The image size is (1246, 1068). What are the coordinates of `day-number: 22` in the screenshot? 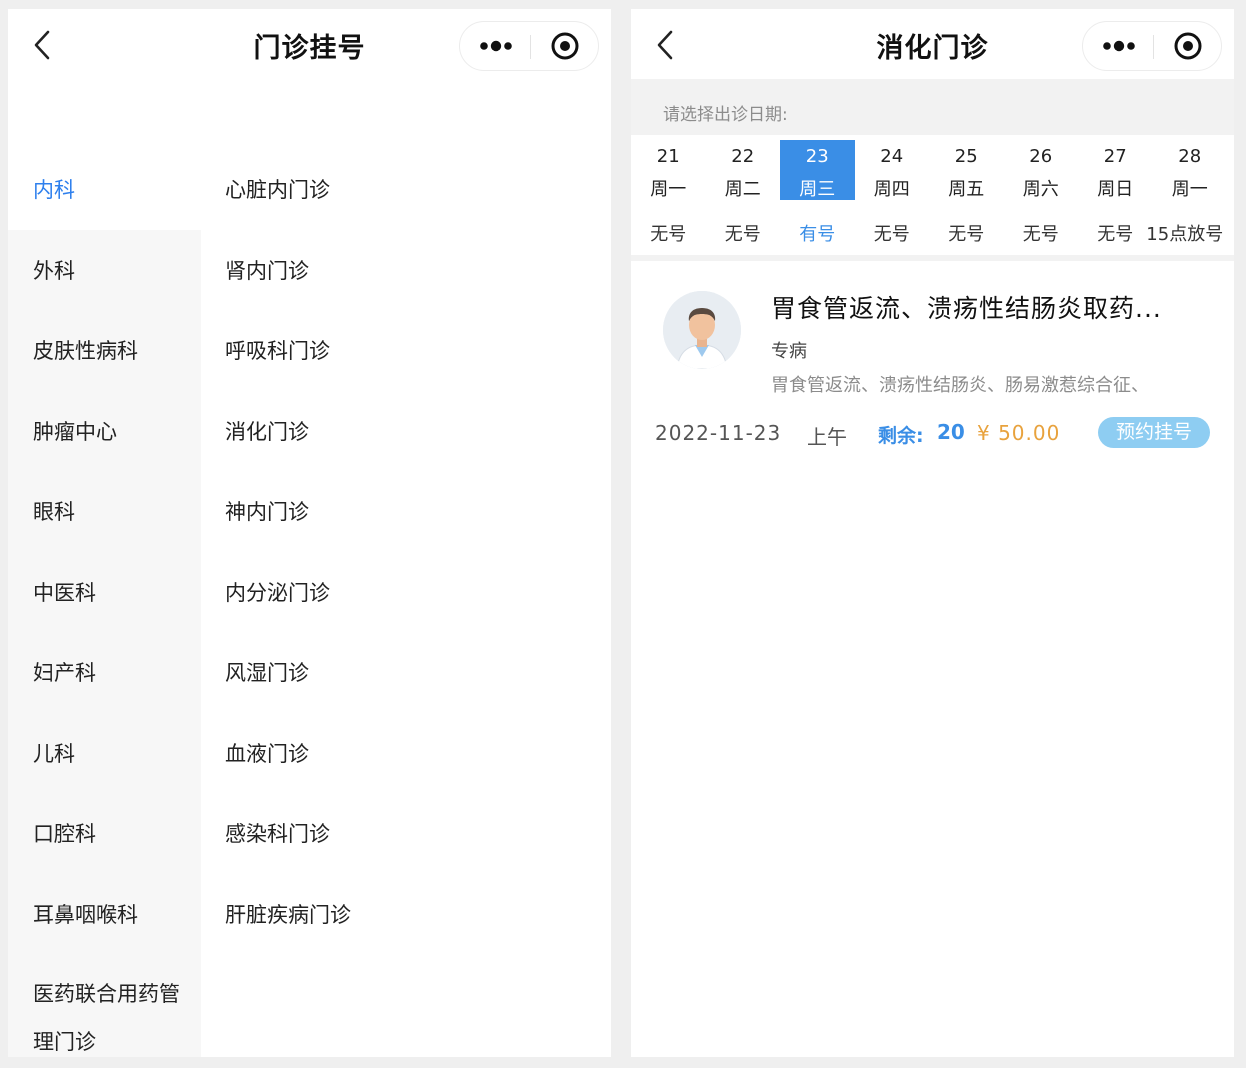 It's located at (743, 156).